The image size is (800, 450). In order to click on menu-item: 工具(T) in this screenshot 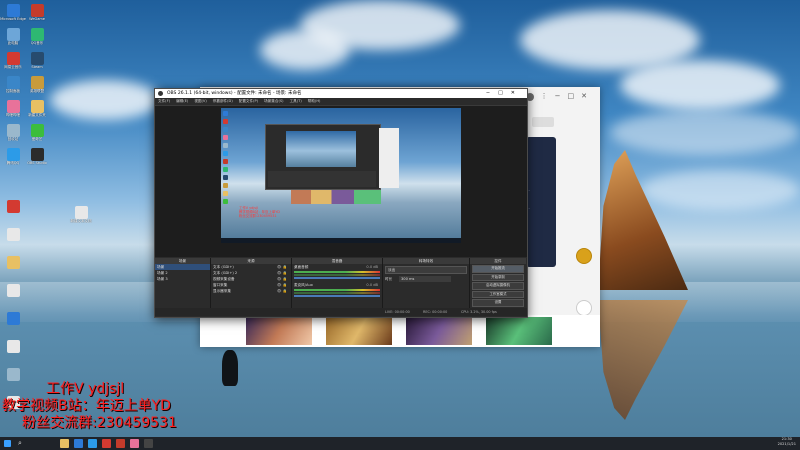, I will do `click(296, 101)`.